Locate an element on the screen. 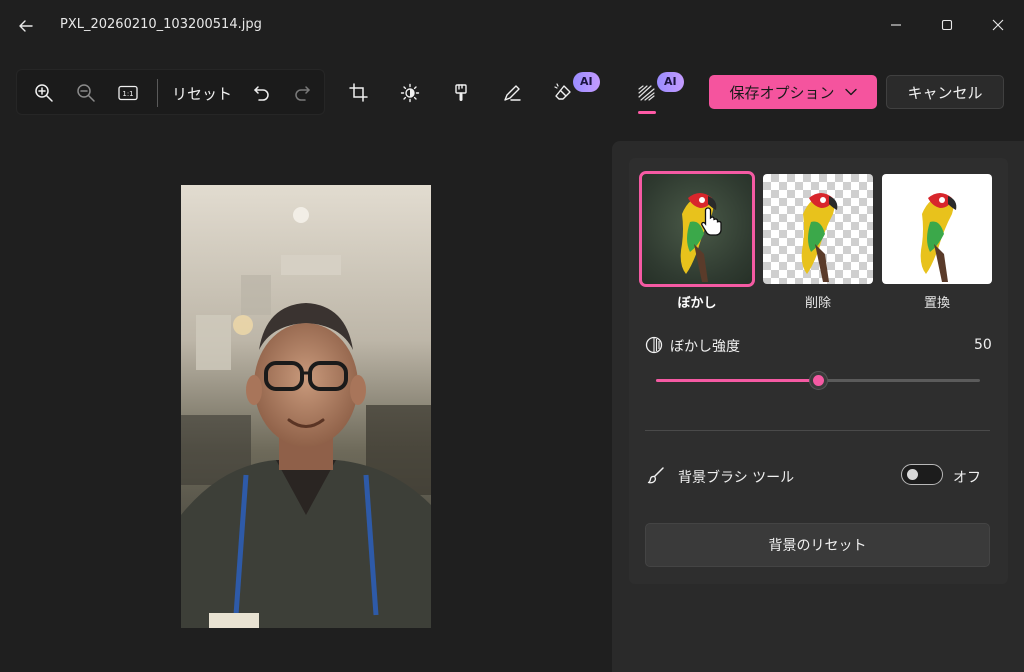 The image size is (1024, 672). active-tool-indicator is located at coordinates (647, 112).